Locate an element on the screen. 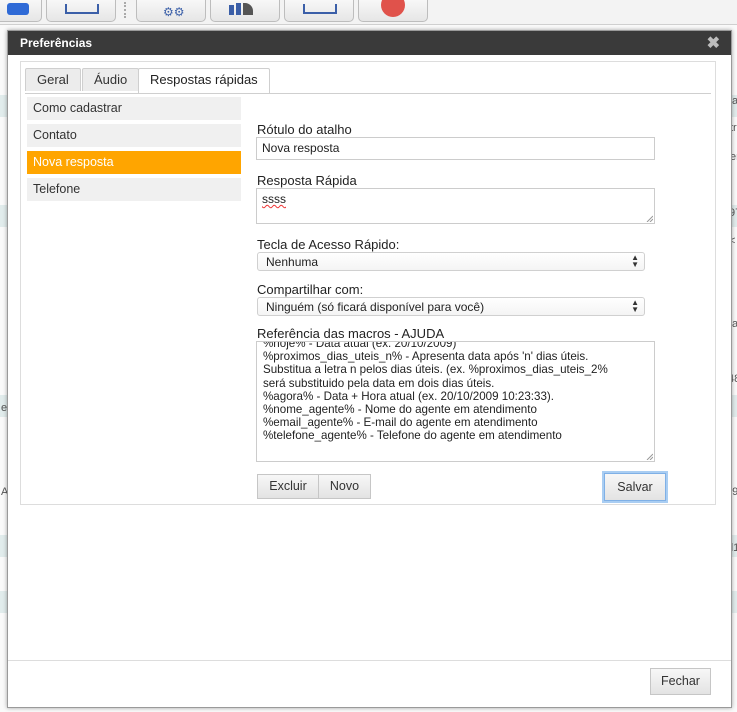 Image resolution: width=737 pixels, height=712 pixels. tab-divider is located at coordinates (368, 93).